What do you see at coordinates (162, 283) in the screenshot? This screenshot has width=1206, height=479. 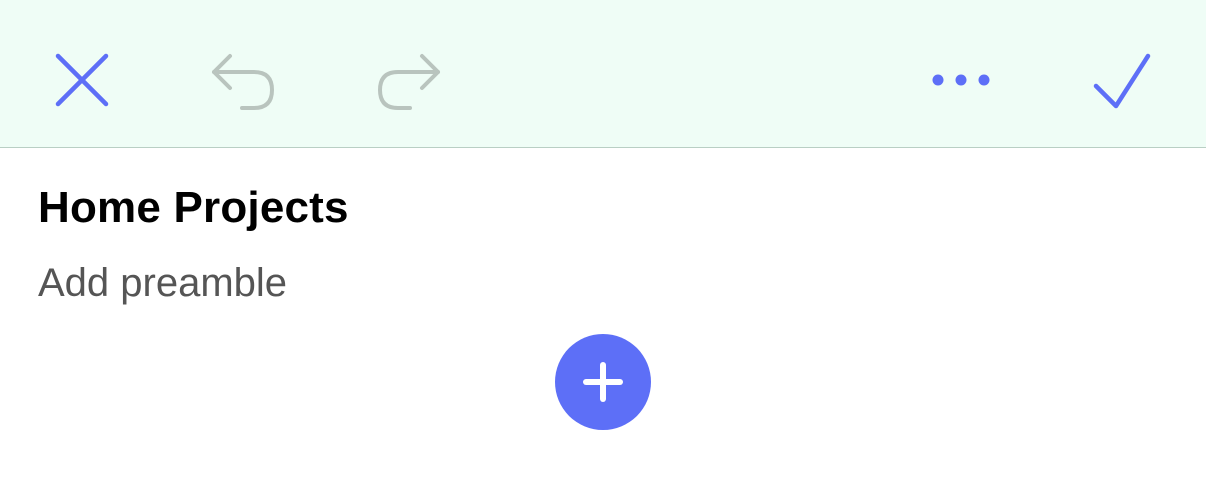 I see `preamble-field: Add preamble` at bounding box center [162, 283].